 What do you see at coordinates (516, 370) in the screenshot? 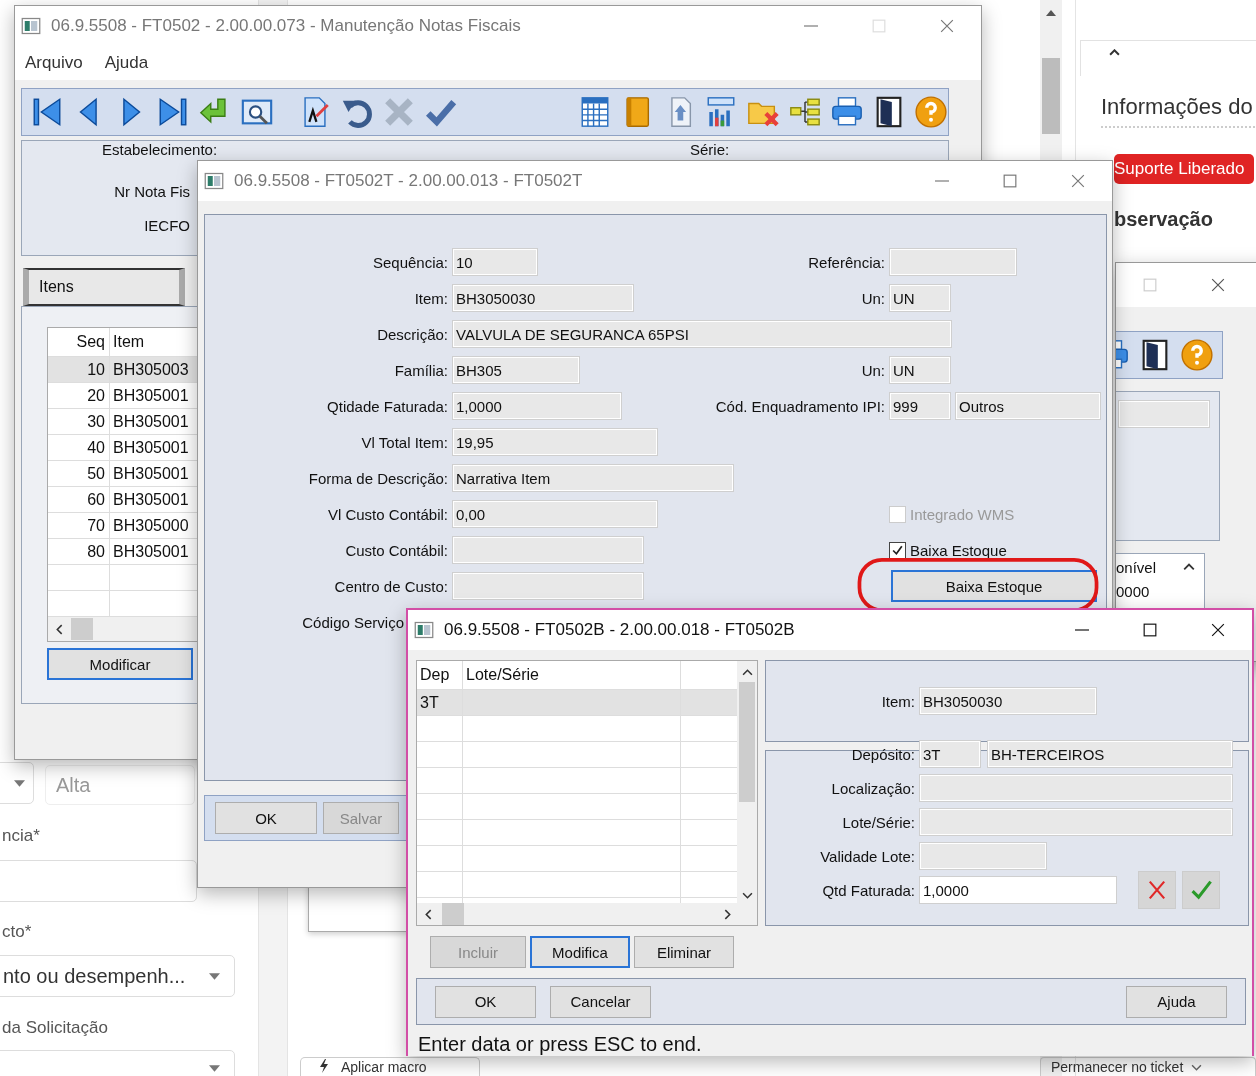
I see `text-field: BH305` at bounding box center [516, 370].